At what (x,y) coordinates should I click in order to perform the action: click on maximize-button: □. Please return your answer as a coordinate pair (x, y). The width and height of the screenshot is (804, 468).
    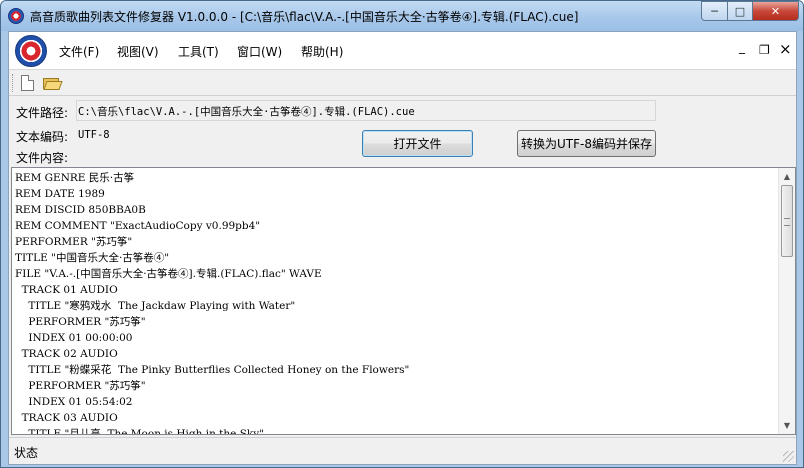
    Looking at the image, I should click on (740, 11).